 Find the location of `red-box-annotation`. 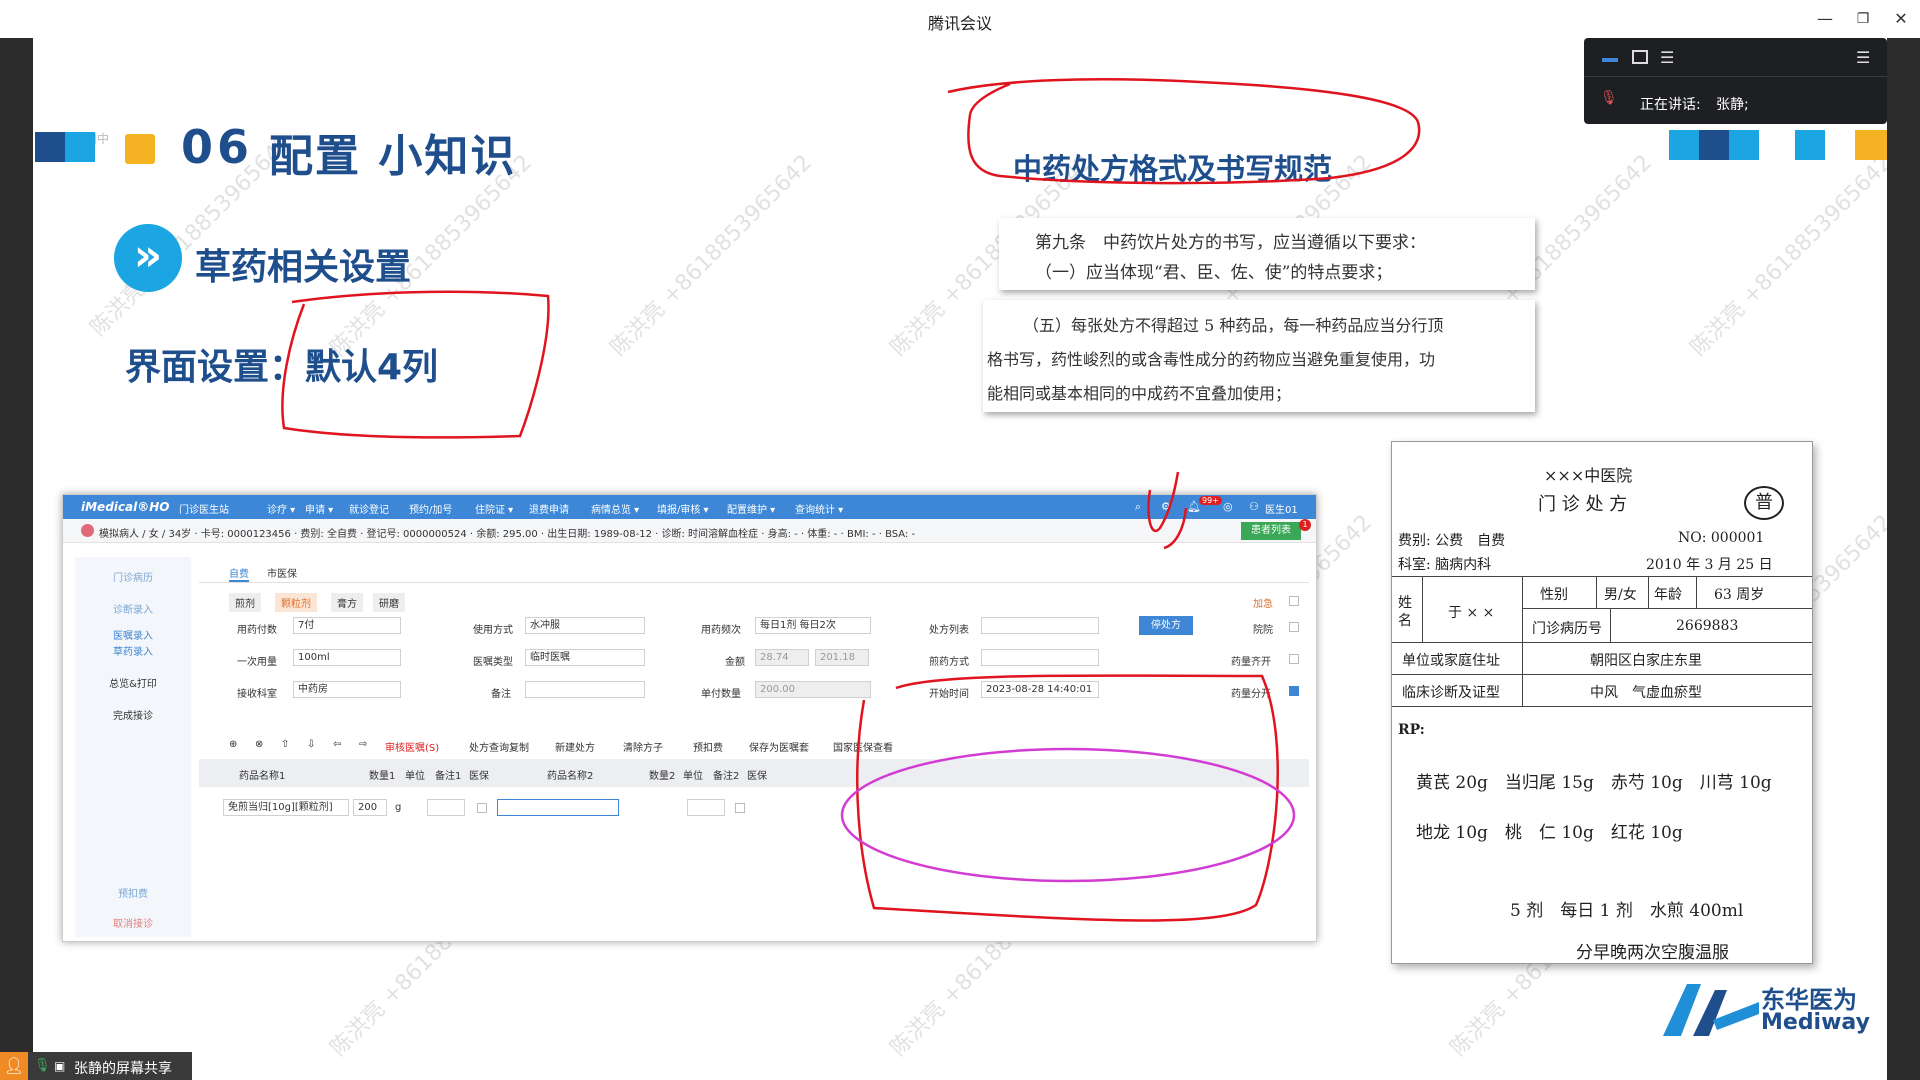

red-box-annotation is located at coordinates (415, 364).